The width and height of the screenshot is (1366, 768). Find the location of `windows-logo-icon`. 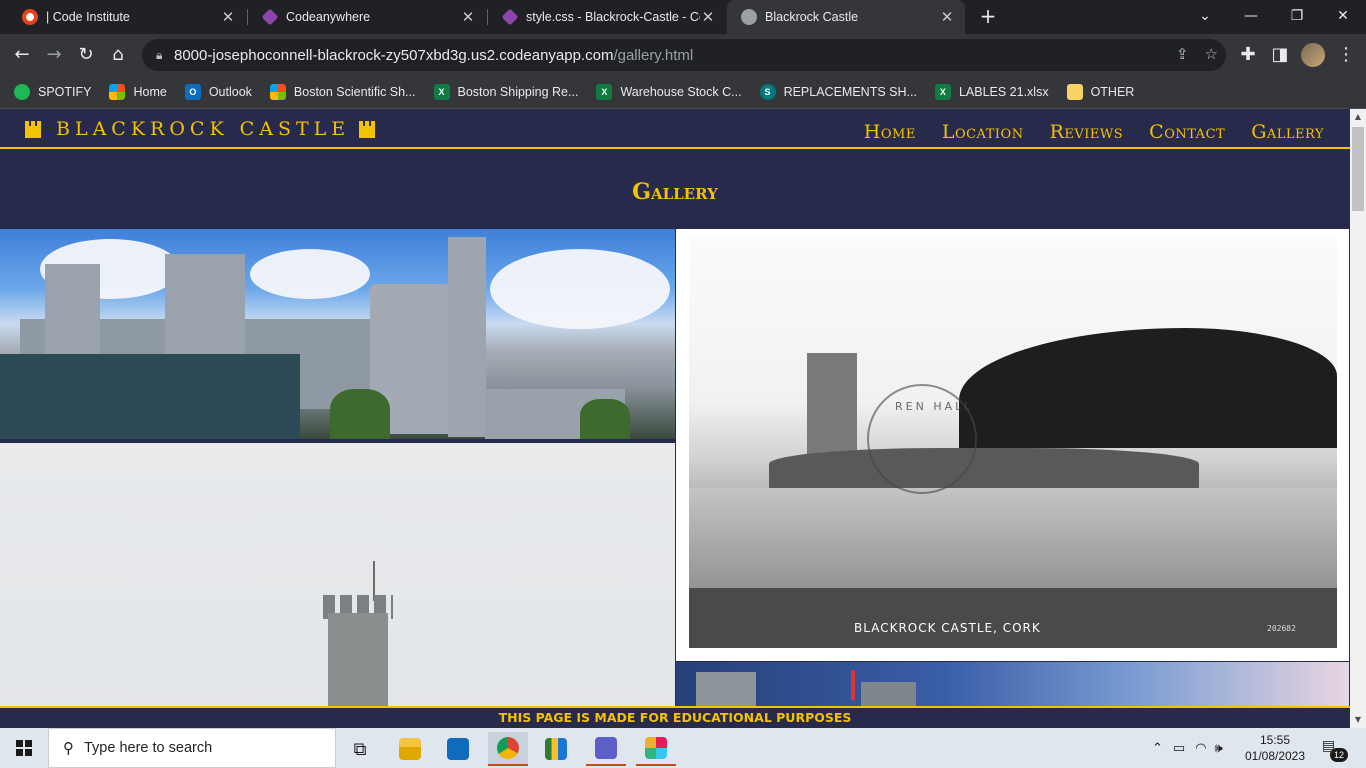

windows-logo-icon is located at coordinates (24, 748).